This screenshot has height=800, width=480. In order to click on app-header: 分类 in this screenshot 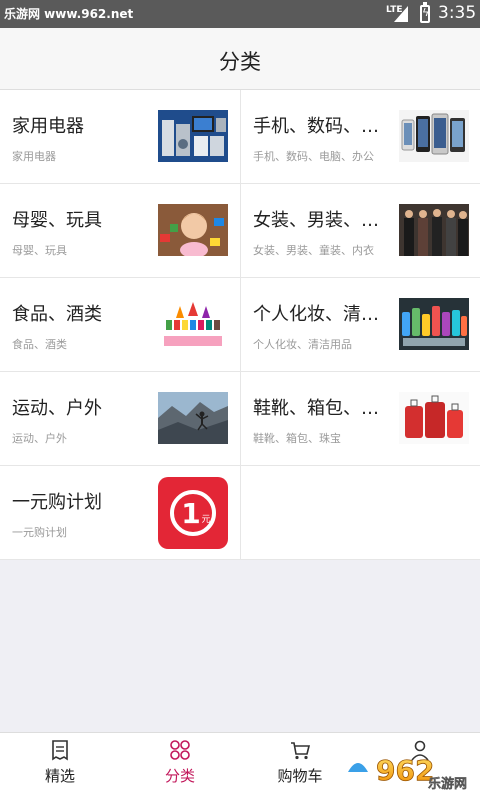, I will do `click(240, 59)`.